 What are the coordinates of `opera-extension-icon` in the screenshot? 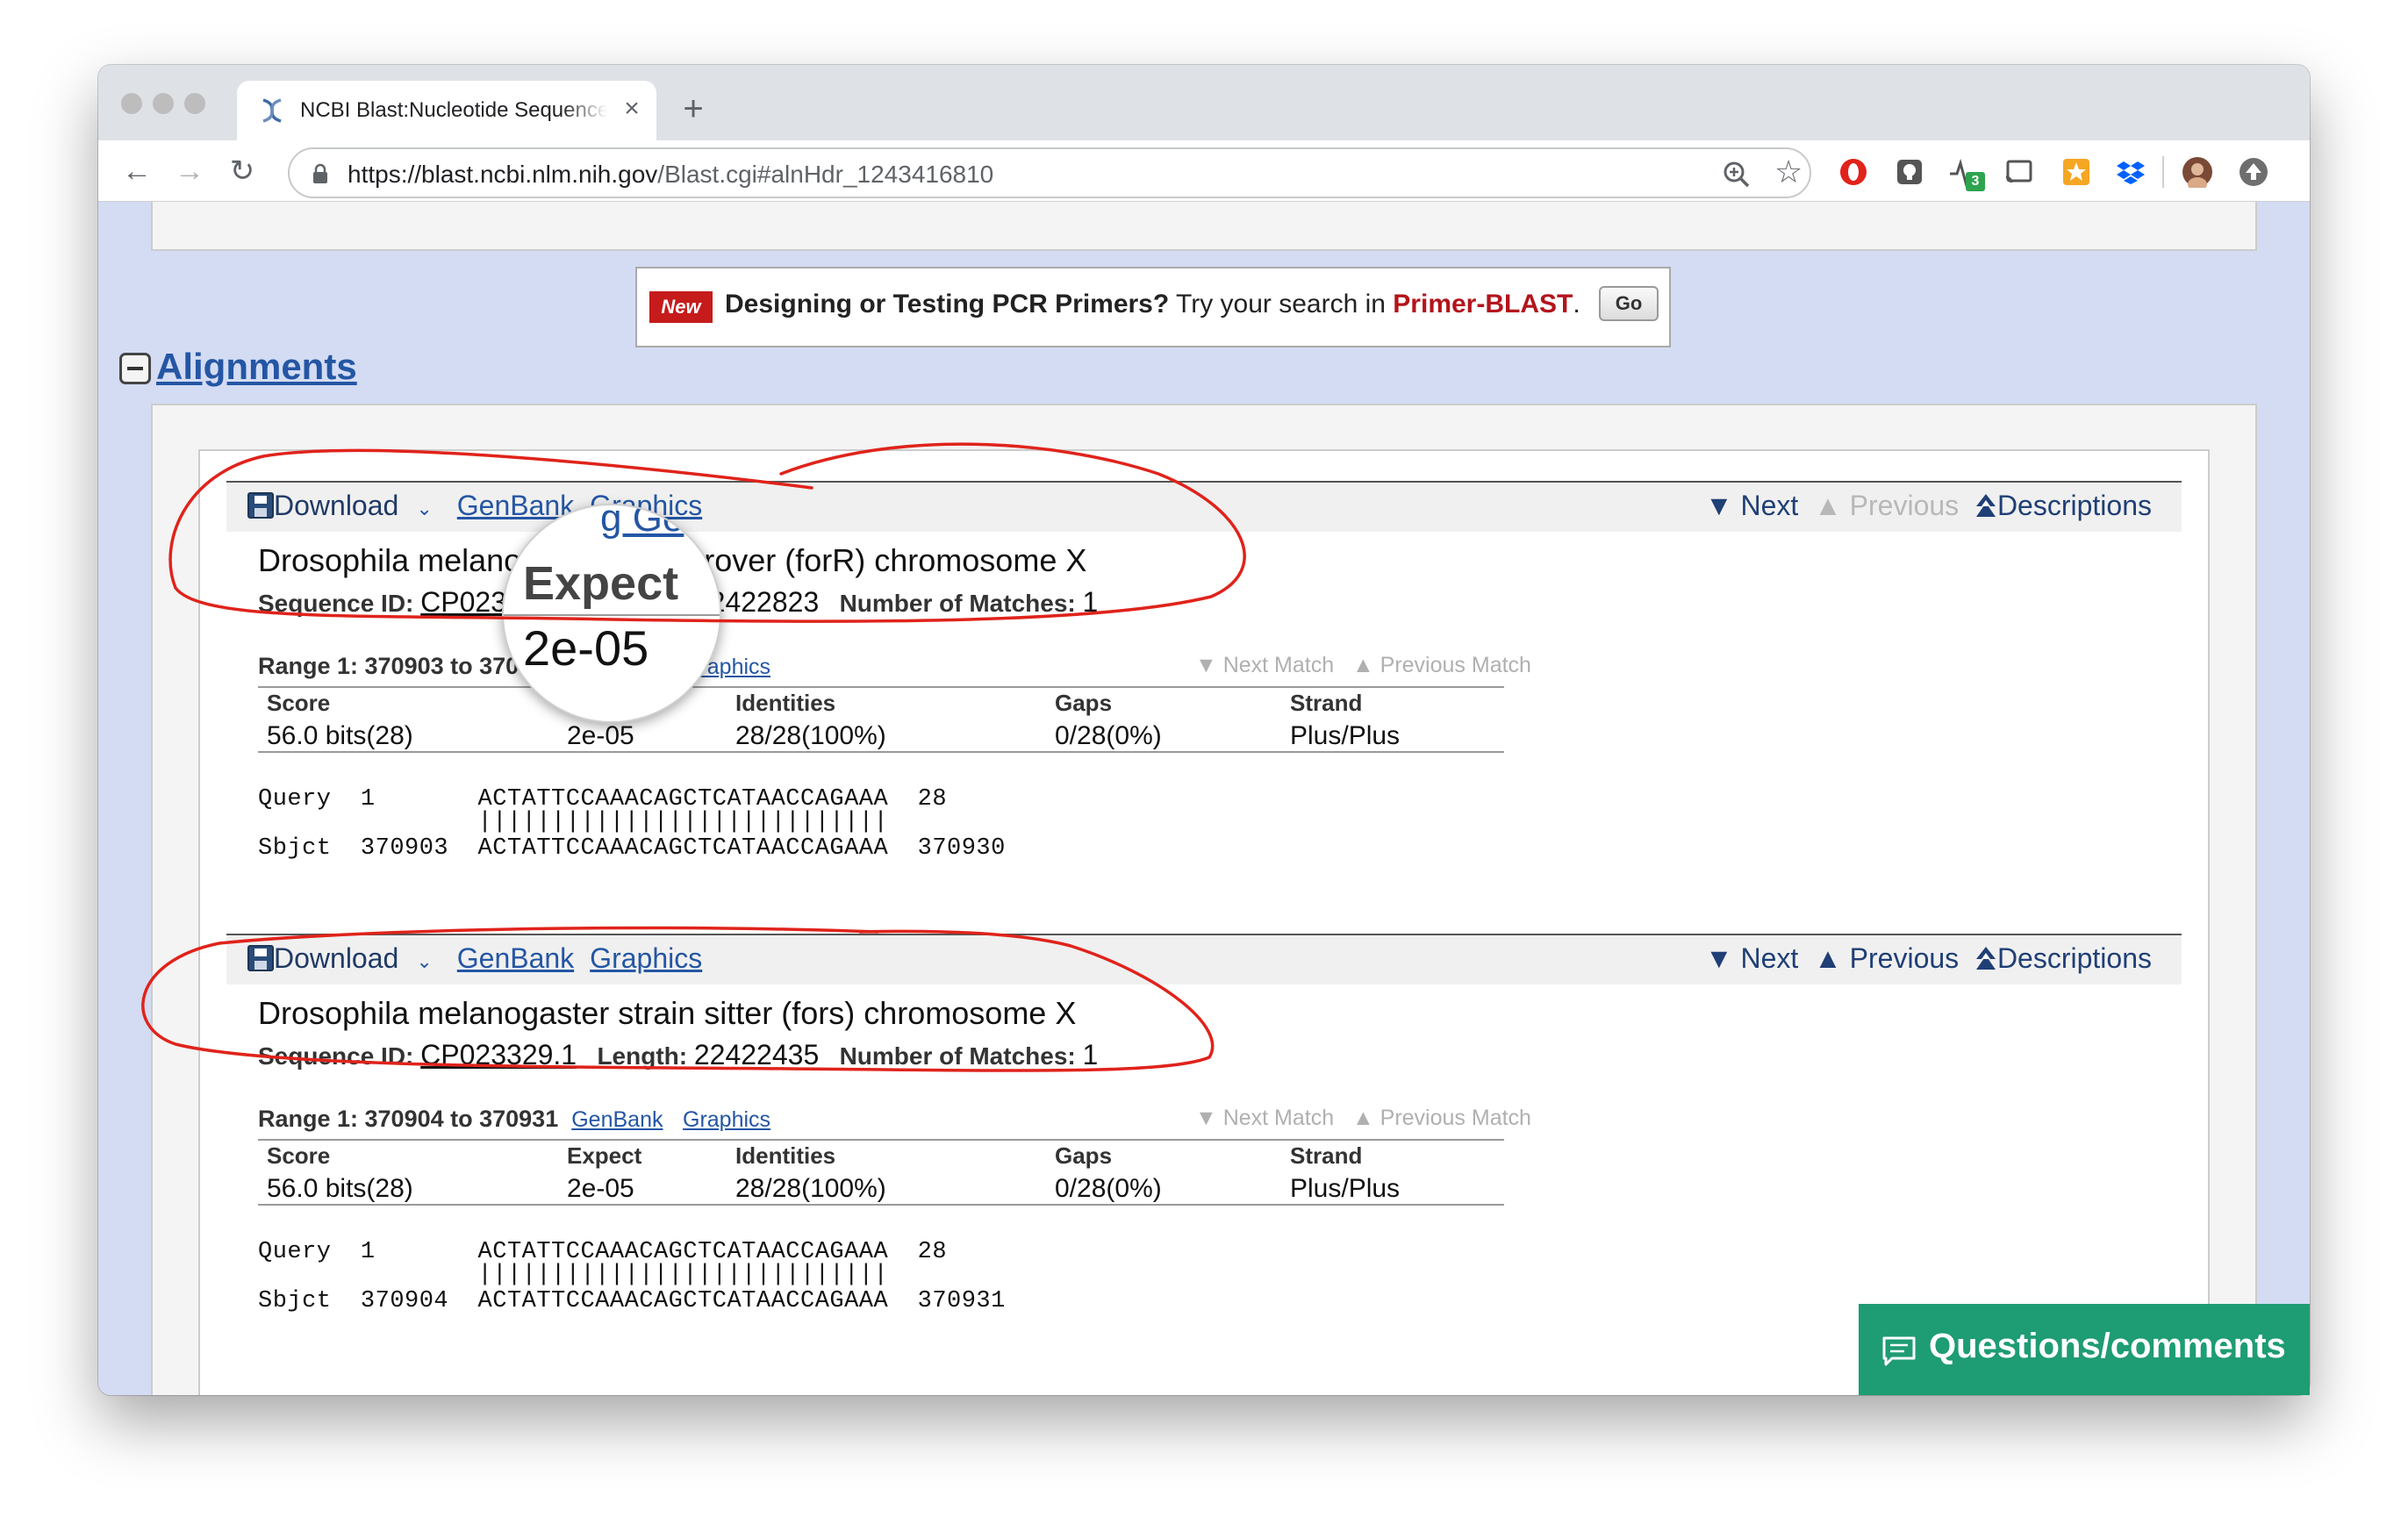 It's located at (1853, 172).